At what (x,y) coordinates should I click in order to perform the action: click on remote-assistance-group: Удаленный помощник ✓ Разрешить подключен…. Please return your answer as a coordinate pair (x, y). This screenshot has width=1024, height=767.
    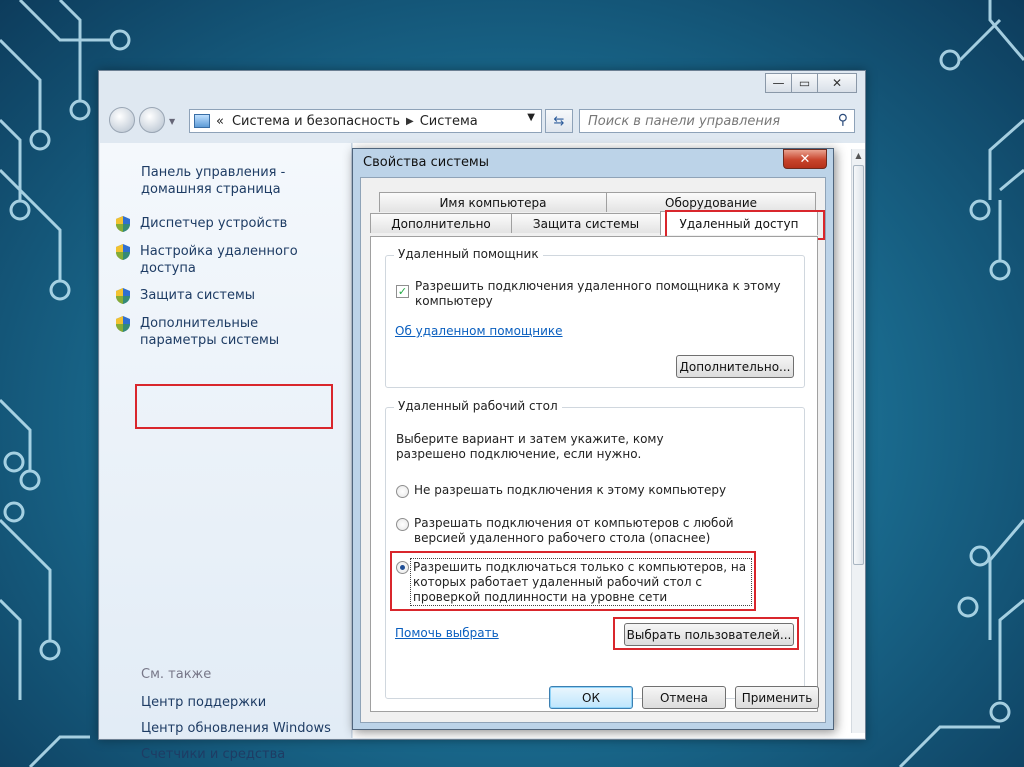
    Looking at the image, I should click on (595, 317).